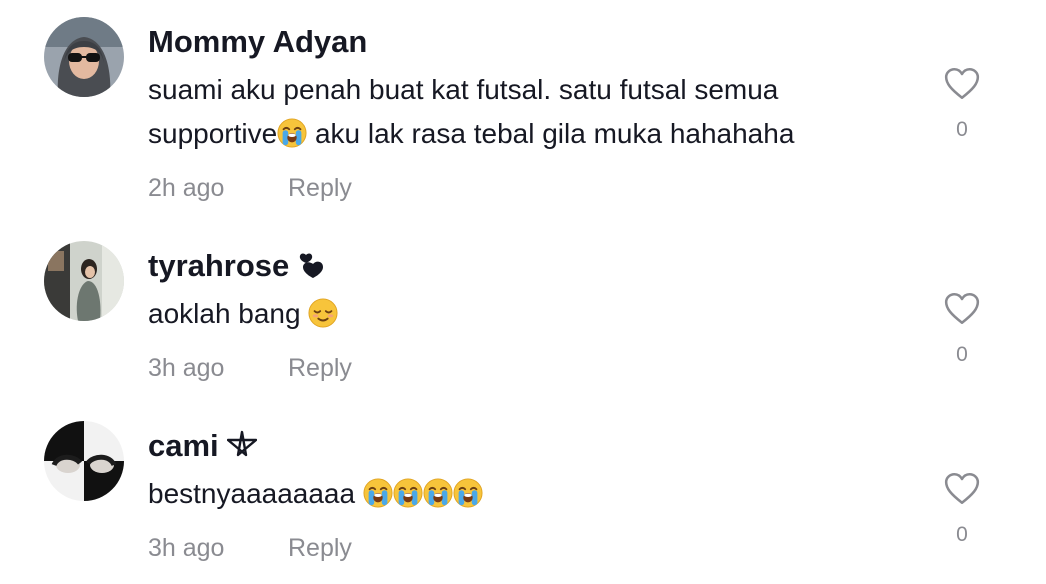 This screenshot has height=584, width=1046. I want to click on relieved-face-emoji-icon, so click(323, 313).